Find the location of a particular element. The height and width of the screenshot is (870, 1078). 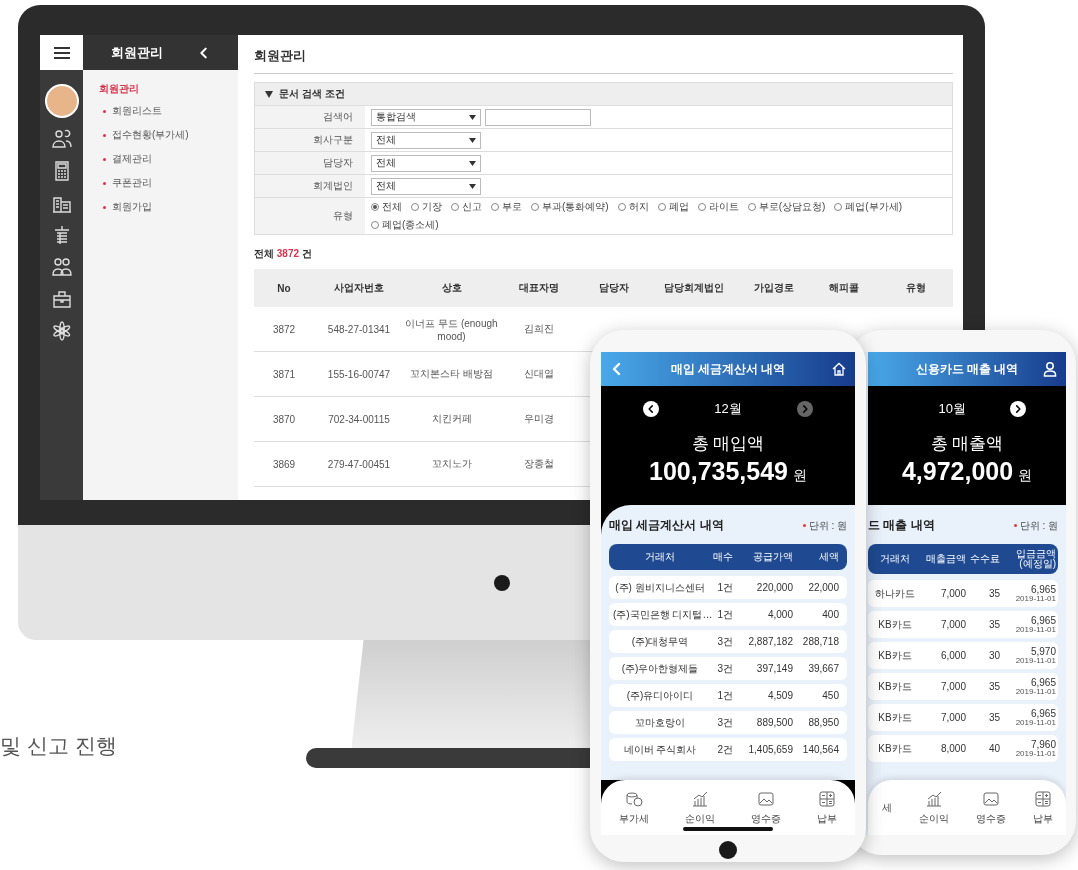

row-cell-text: 397,149 is located at coordinates (774, 668).